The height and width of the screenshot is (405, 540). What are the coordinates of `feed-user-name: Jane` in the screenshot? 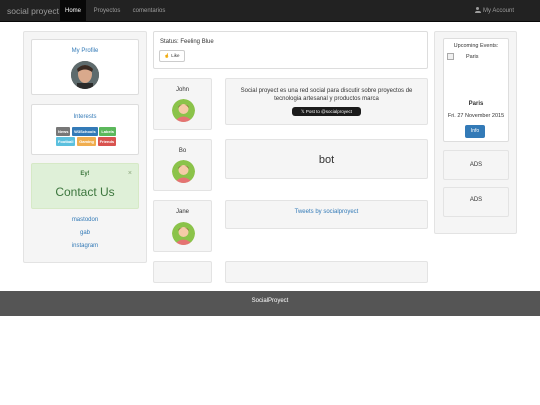 It's located at (182, 212).